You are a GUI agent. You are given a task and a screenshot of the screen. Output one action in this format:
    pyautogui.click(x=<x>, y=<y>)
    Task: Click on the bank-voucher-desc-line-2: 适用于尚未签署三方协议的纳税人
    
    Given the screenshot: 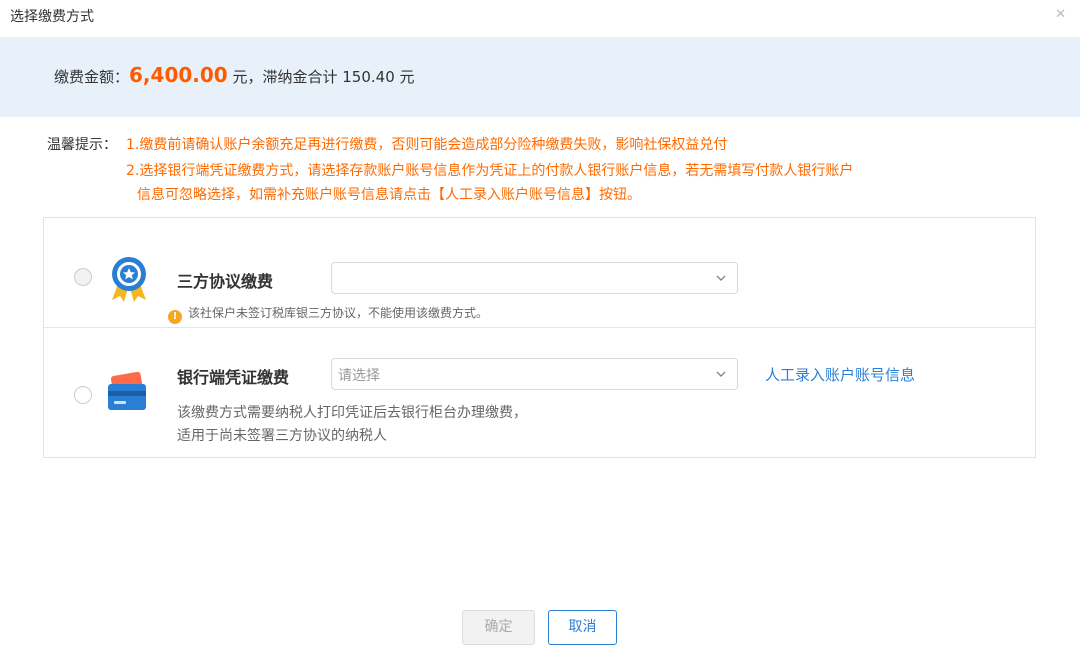 What is the action you would take?
    pyautogui.click(x=282, y=436)
    